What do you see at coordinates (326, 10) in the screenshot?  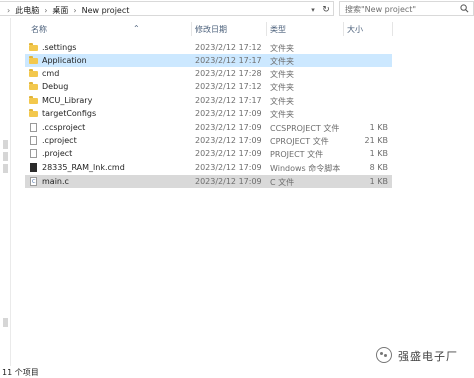 I see `refresh-icon: ↻` at bounding box center [326, 10].